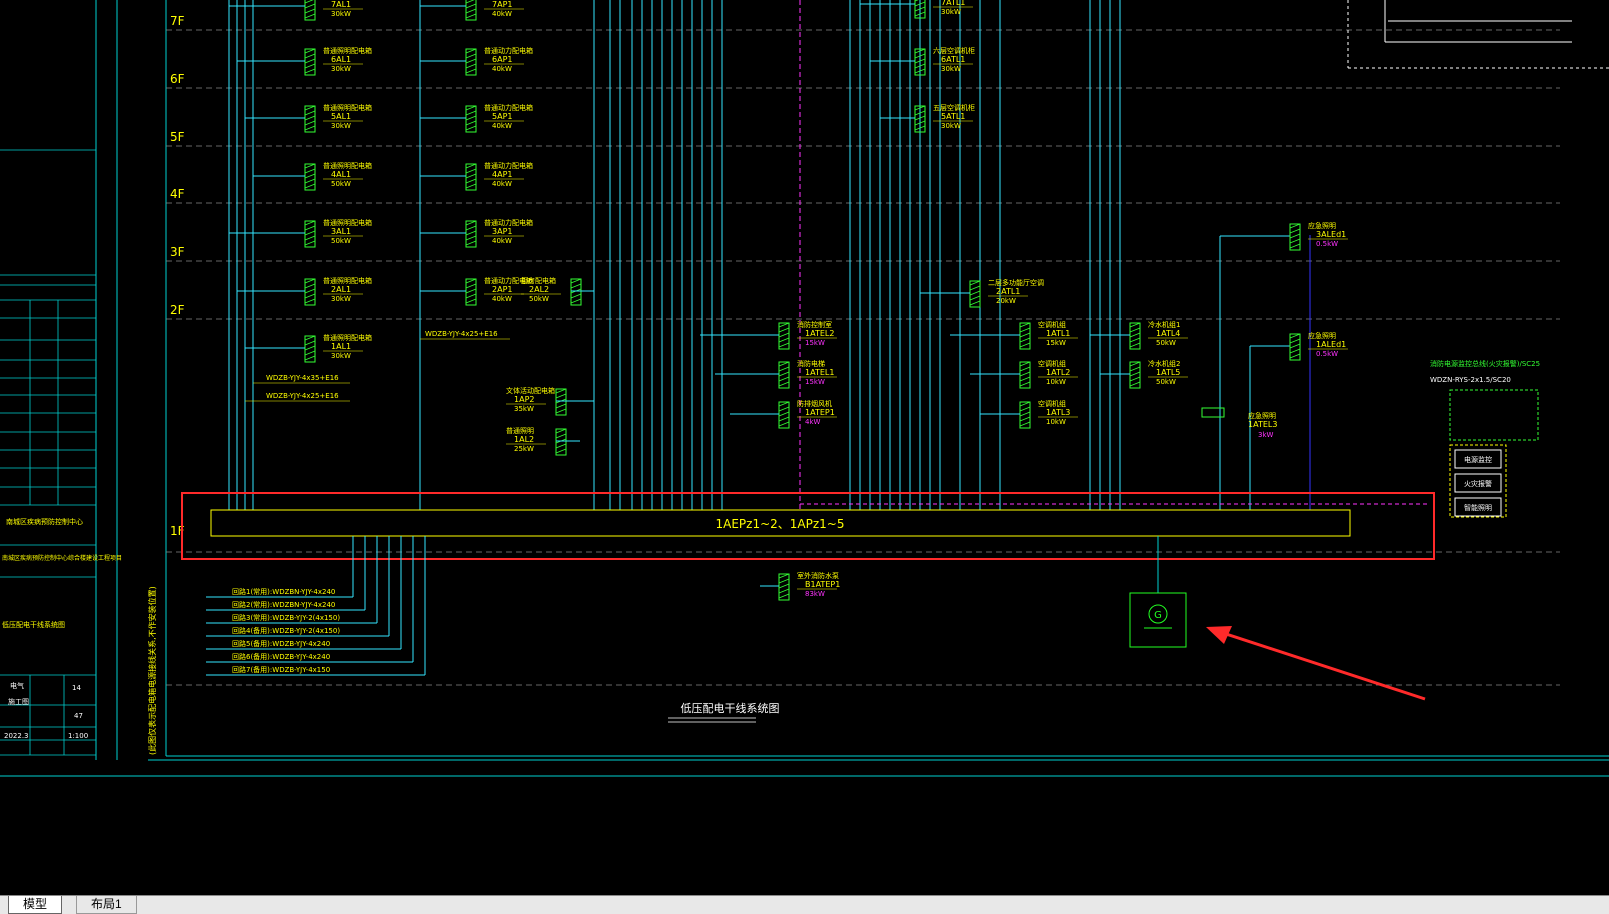 The image size is (1609, 914). What do you see at coordinates (953, 3) in the screenshot?
I see `box-id: 7ATL1` at bounding box center [953, 3].